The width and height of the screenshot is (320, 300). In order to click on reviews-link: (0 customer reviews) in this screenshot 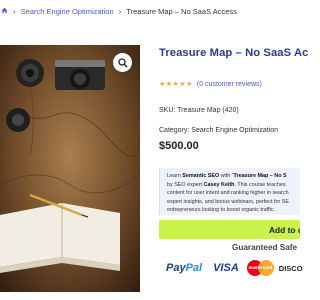, I will do `click(229, 84)`.